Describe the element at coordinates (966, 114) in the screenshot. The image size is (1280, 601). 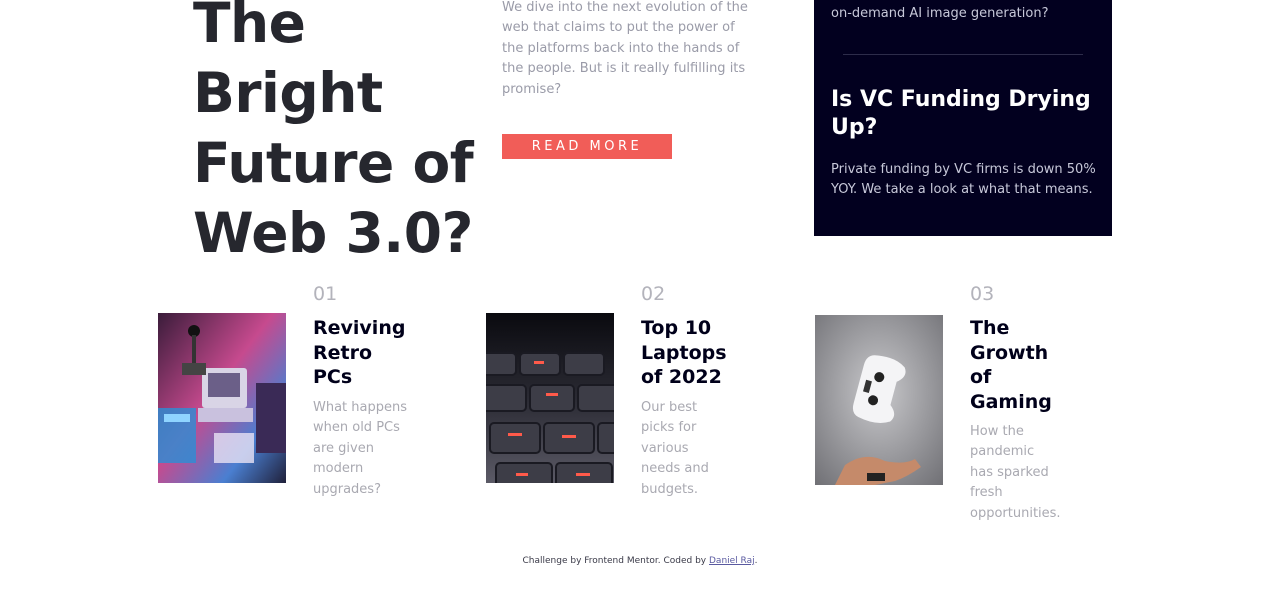
I see `sidebar-item-title: Is VC Funding Drying Up?` at that location.